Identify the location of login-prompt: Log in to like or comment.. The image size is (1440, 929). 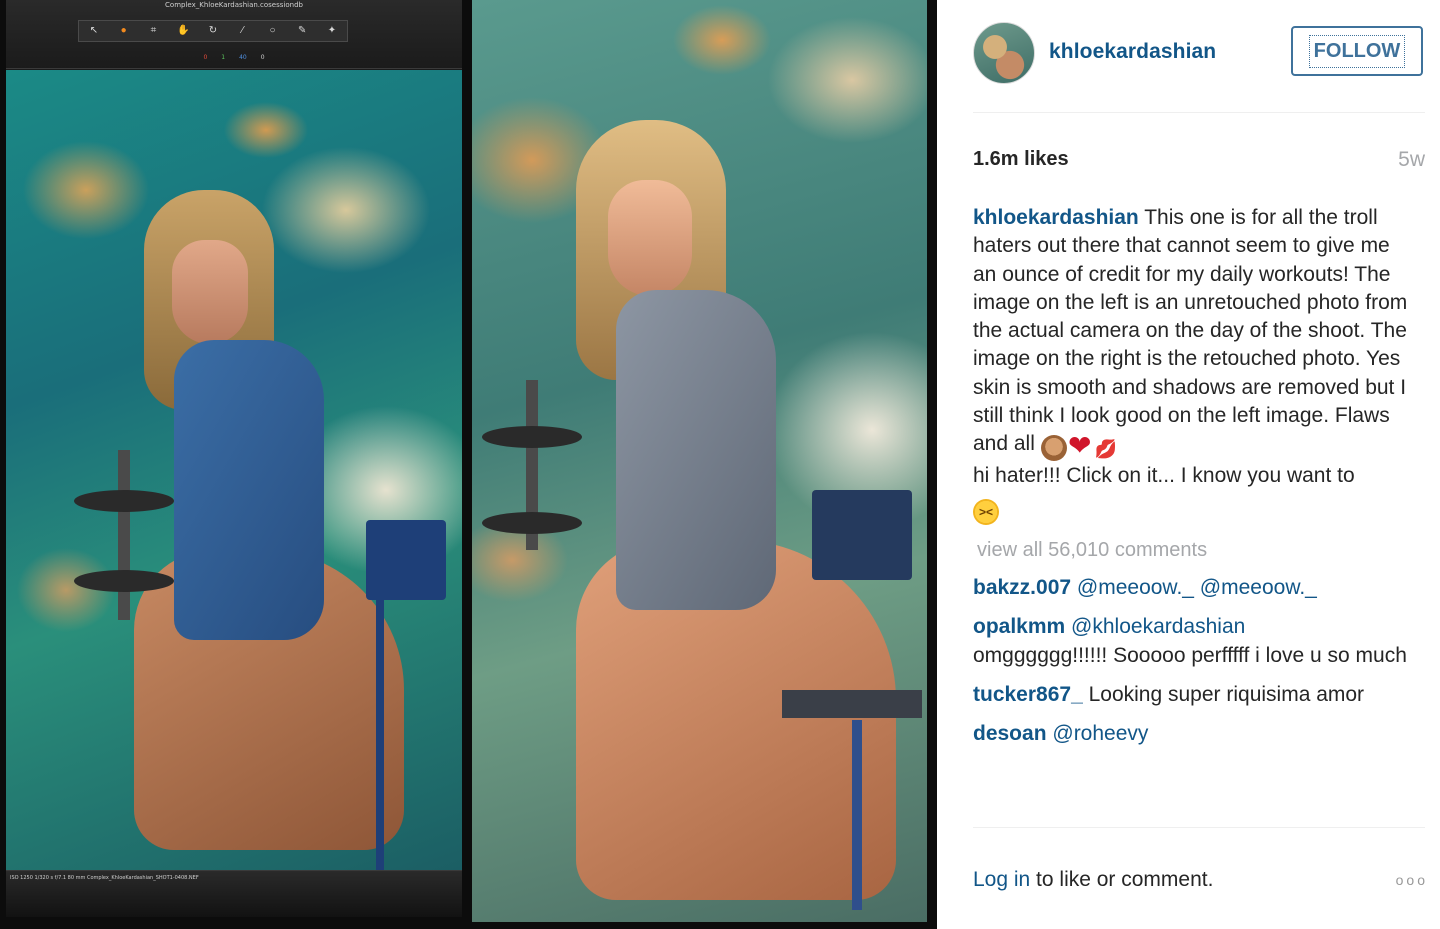
(1093, 880).